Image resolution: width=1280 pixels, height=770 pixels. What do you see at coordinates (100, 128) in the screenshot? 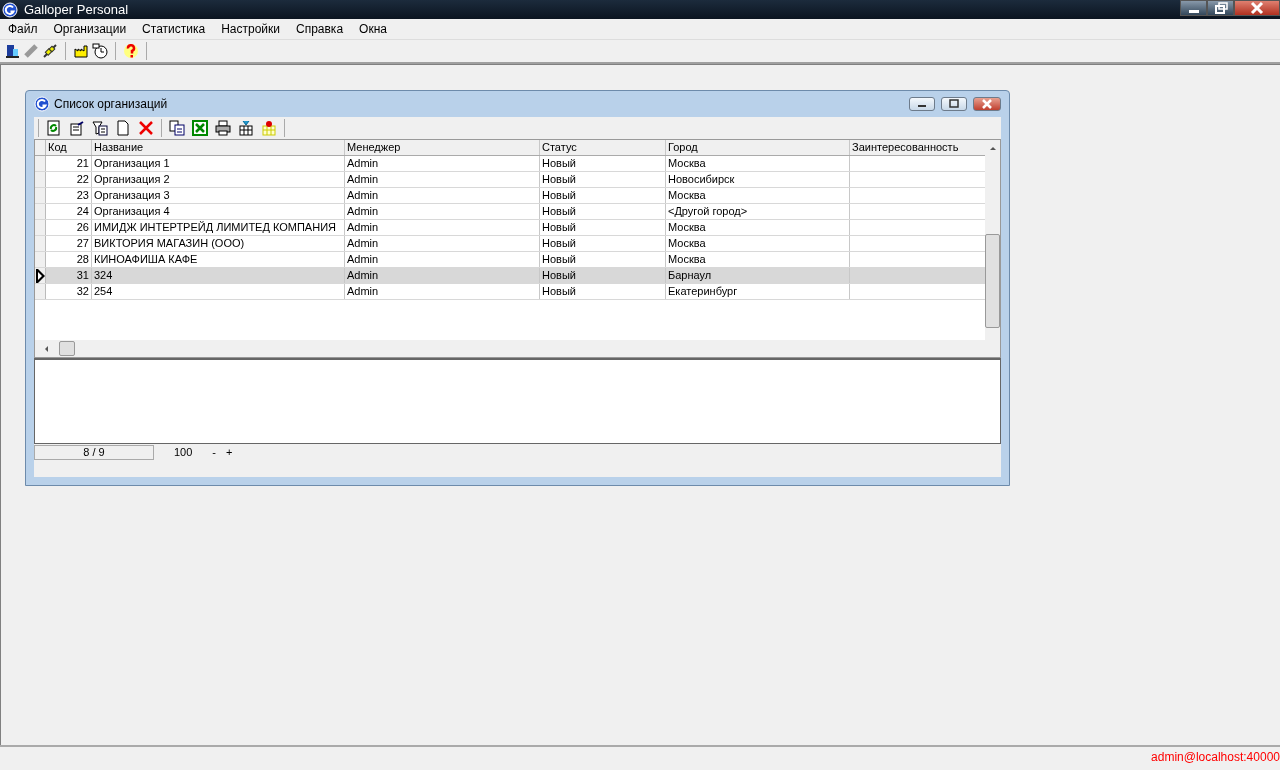
I see `filter-icon` at bounding box center [100, 128].